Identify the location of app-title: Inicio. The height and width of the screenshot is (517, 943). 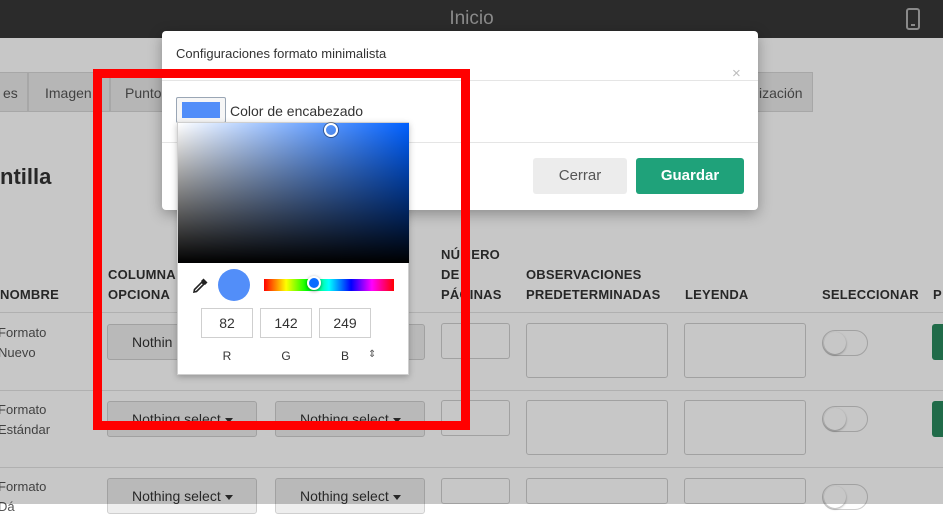
(471, 18).